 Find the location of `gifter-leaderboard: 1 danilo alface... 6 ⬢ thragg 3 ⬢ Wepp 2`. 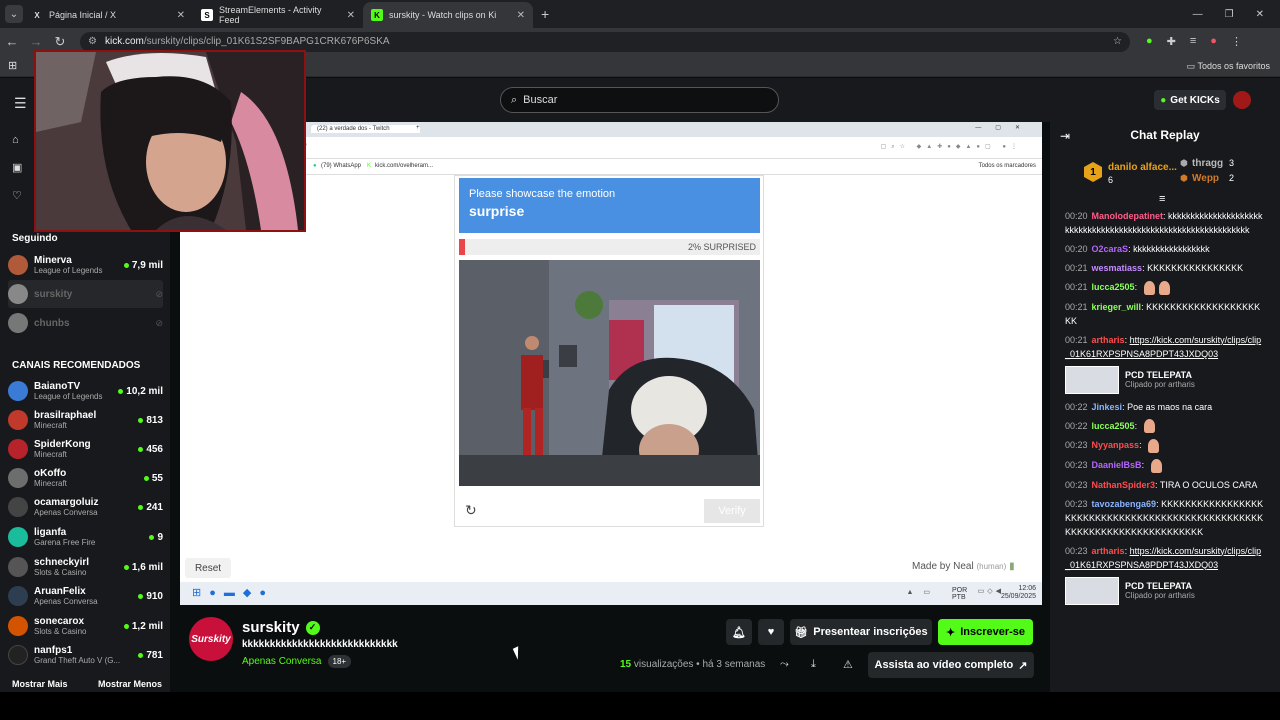

gifter-leaderboard: 1 danilo alface... 6 ⬢ thragg 3 ⬢ Wepp 2 is located at coordinates (1179, 173).